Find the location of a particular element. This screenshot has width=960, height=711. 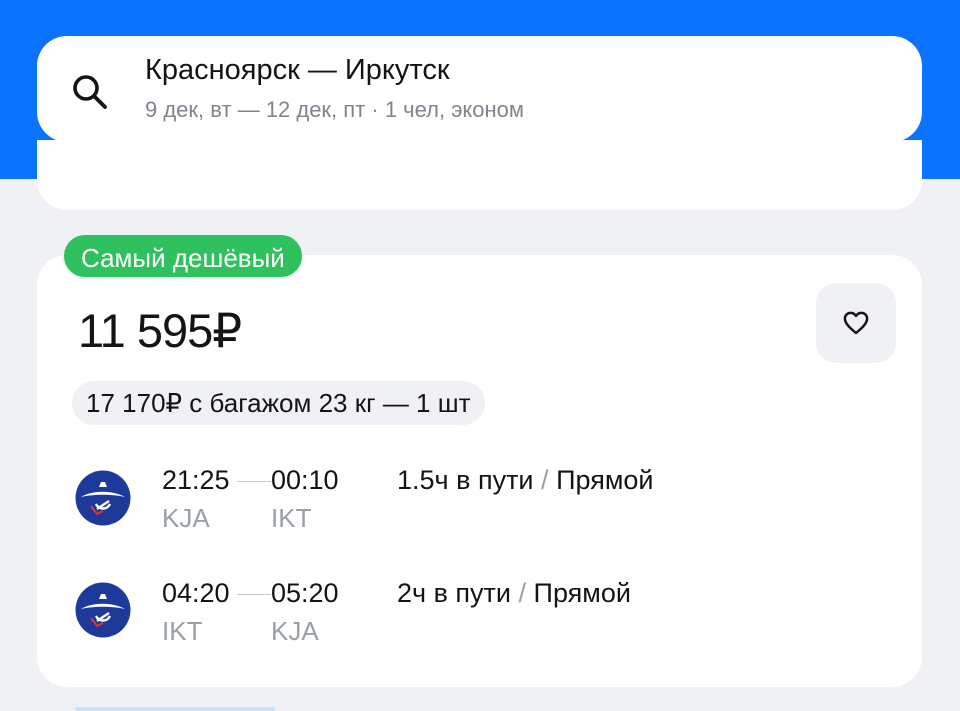

search-route: Красноярск — Иркутск is located at coordinates (297, 70).